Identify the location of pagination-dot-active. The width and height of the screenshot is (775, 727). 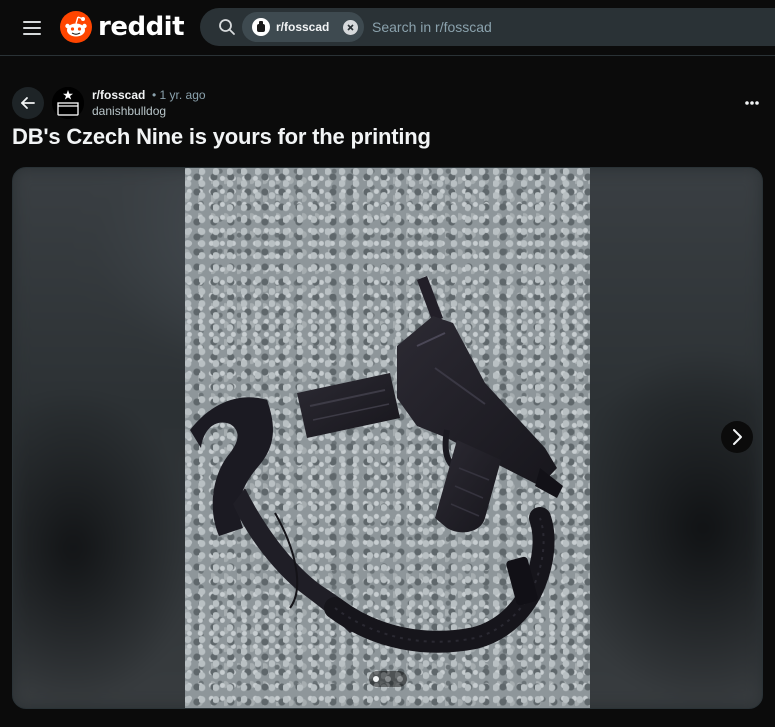
(376, 679).